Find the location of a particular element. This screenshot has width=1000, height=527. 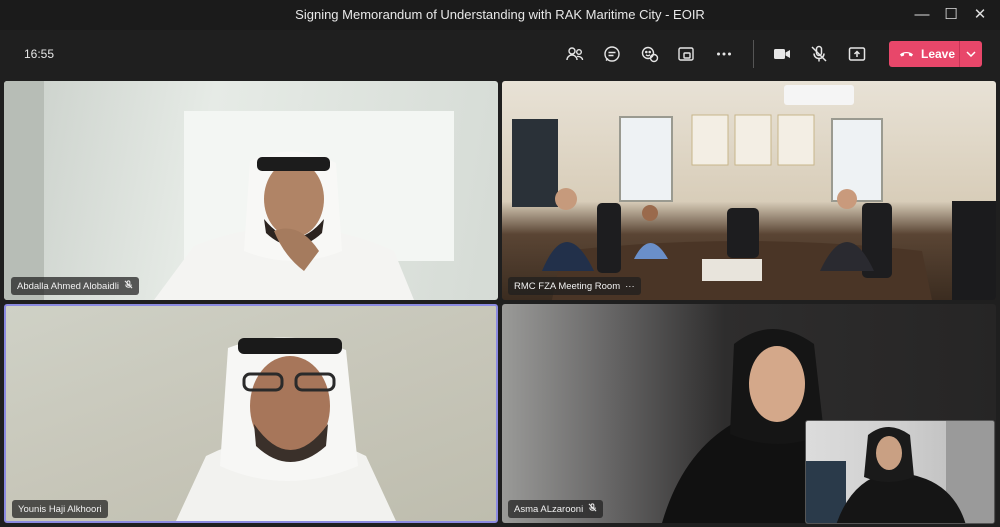

chevron-down-icon is located at coordinates (971, 54).